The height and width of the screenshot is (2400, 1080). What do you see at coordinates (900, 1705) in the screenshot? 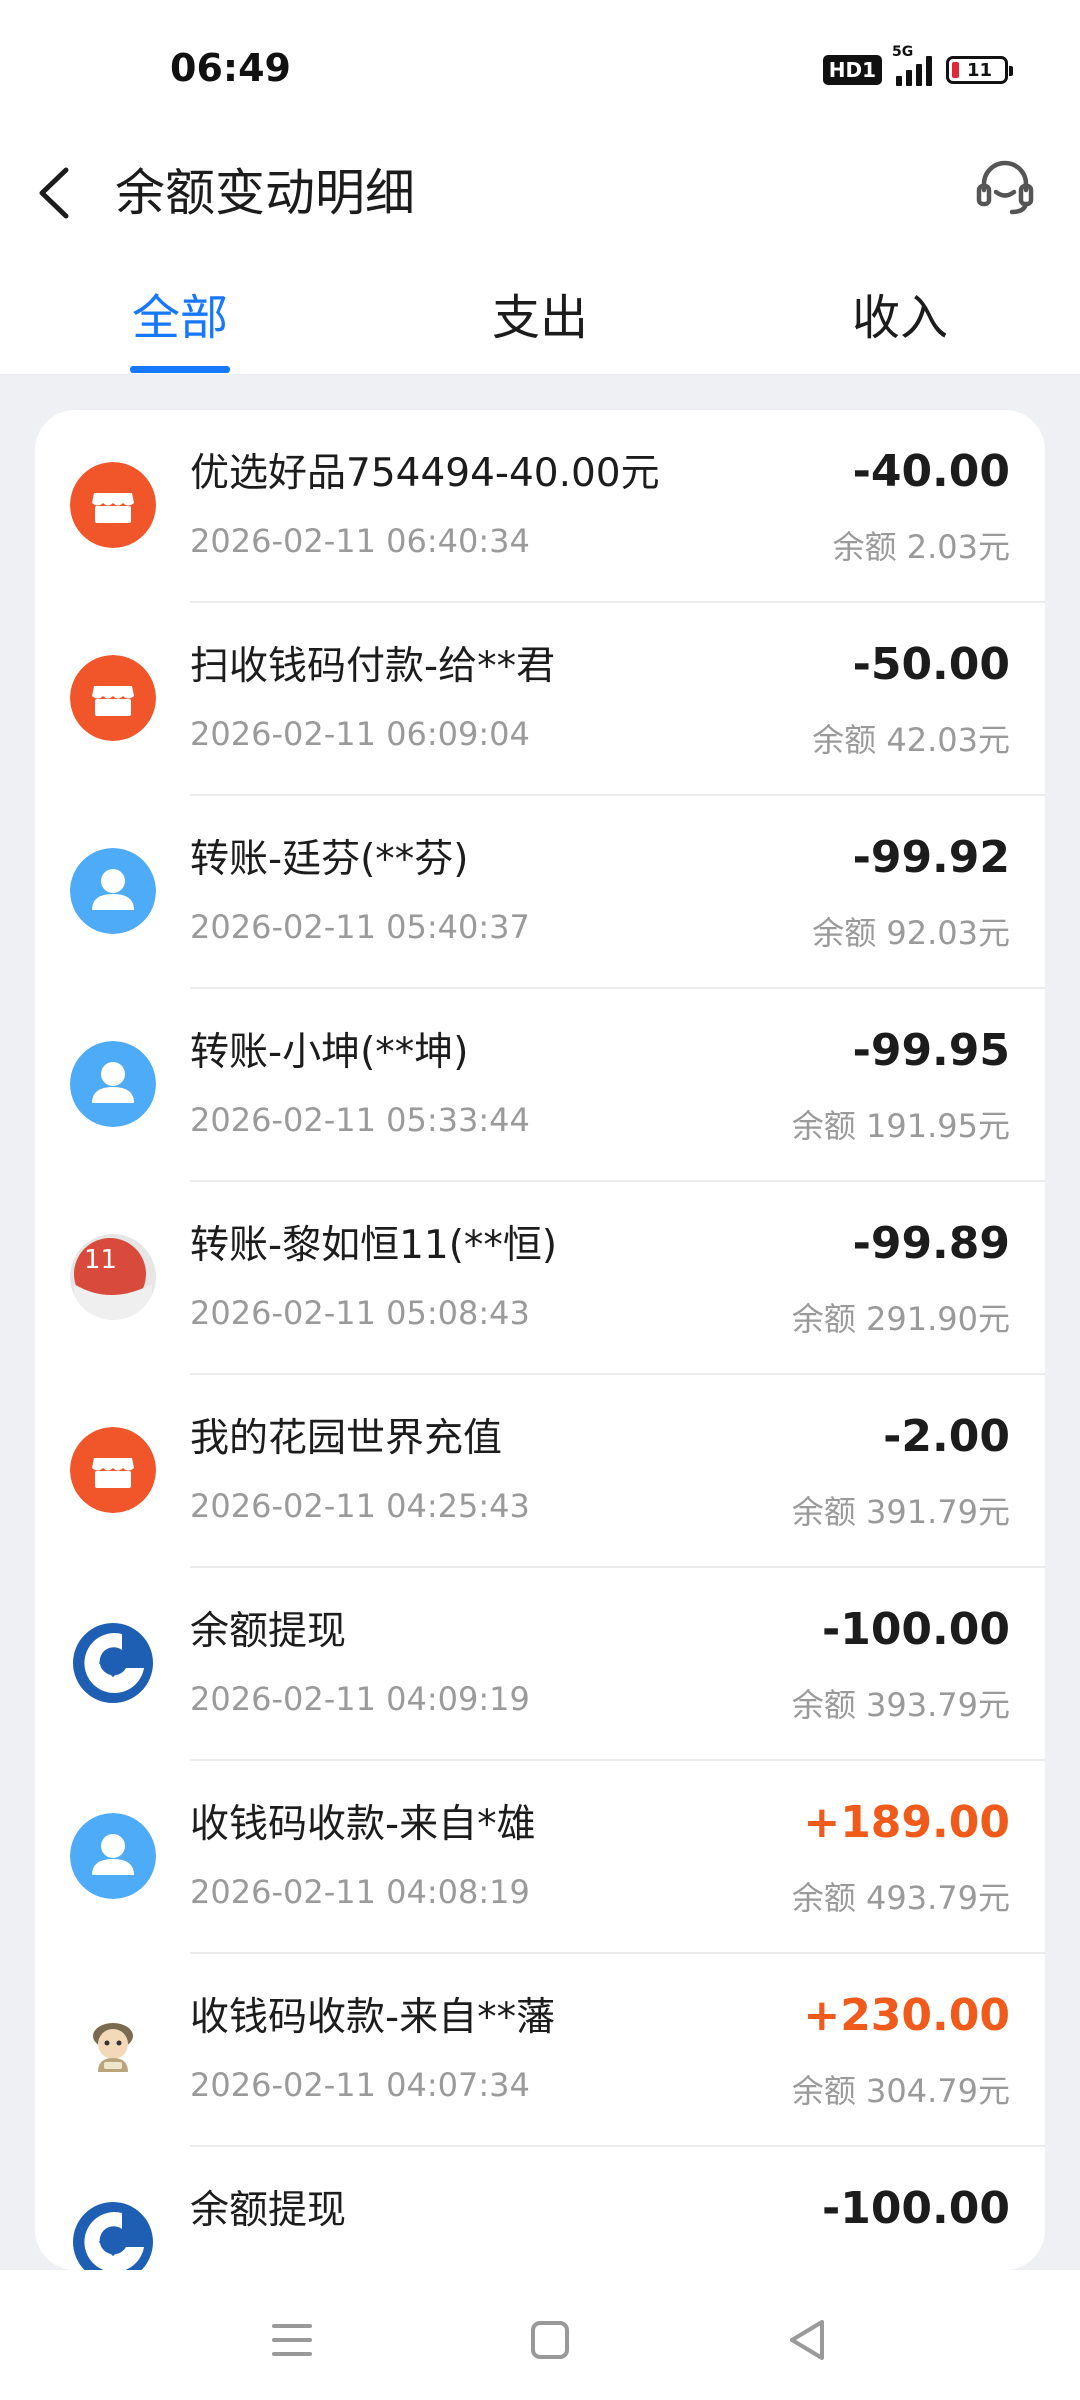
I see `transaction-balance: 余额 393.79元` at bounding box center [900, 1705].